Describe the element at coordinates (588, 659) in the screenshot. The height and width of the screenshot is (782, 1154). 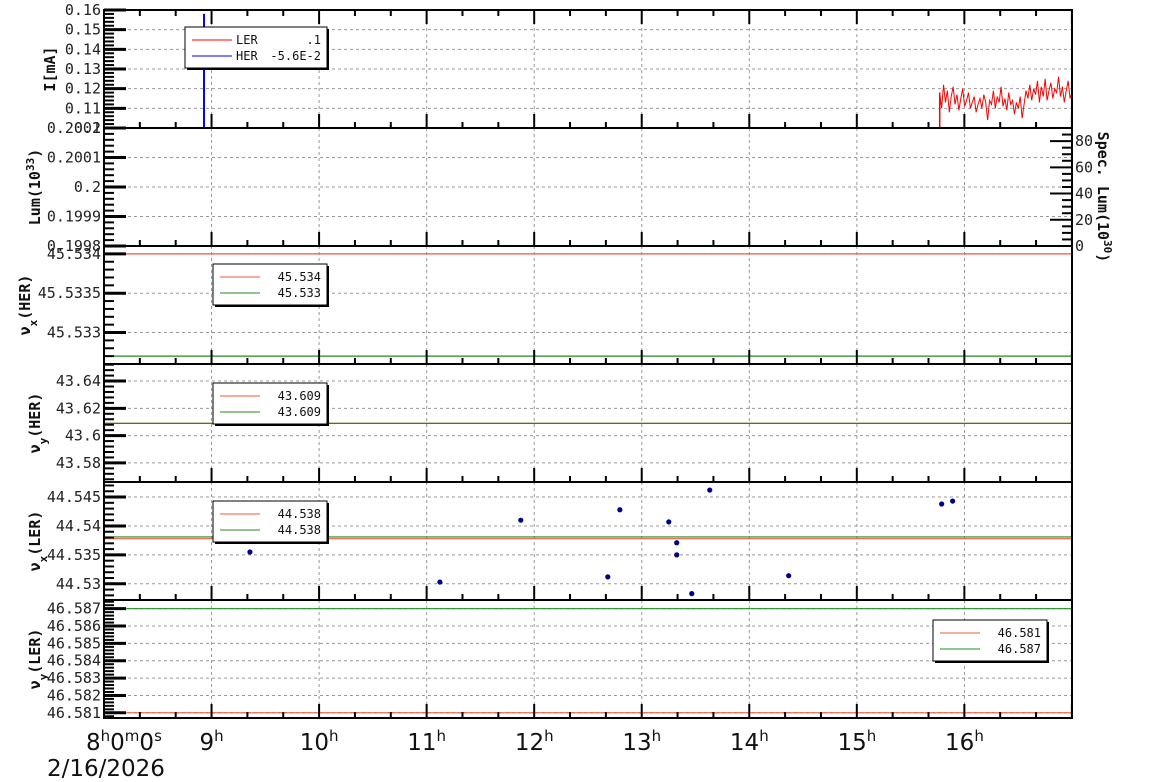
I see `panel-frame-nuy-ler` at that location.